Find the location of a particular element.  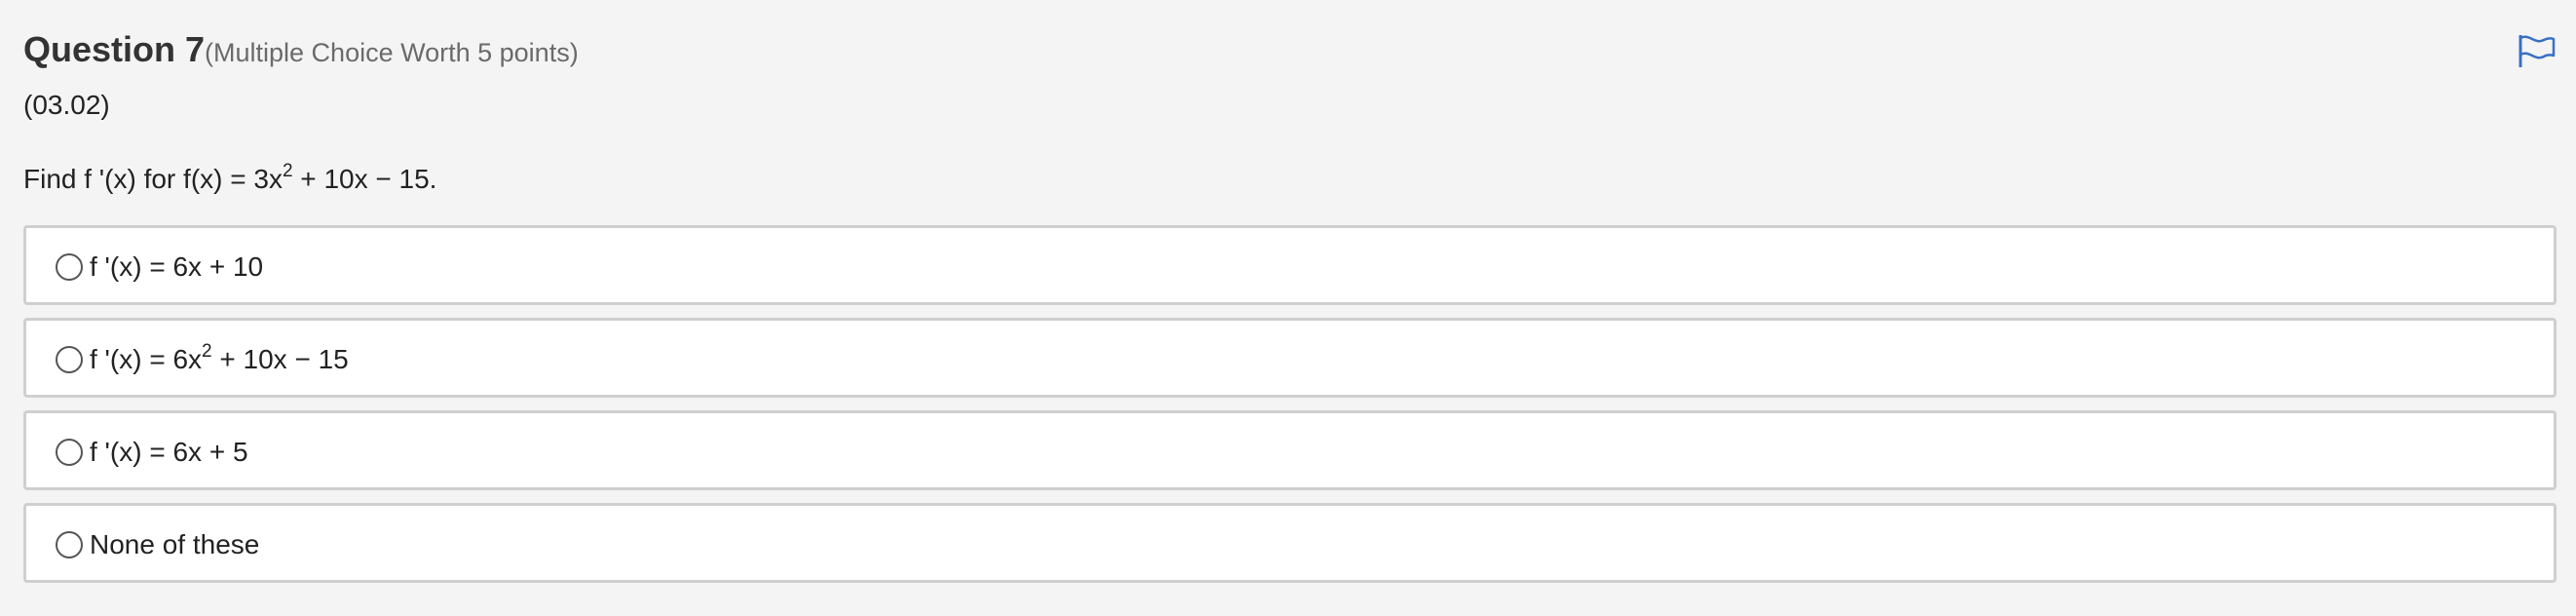

answer-option-4: None of these is located at coordinates (1290, 543).